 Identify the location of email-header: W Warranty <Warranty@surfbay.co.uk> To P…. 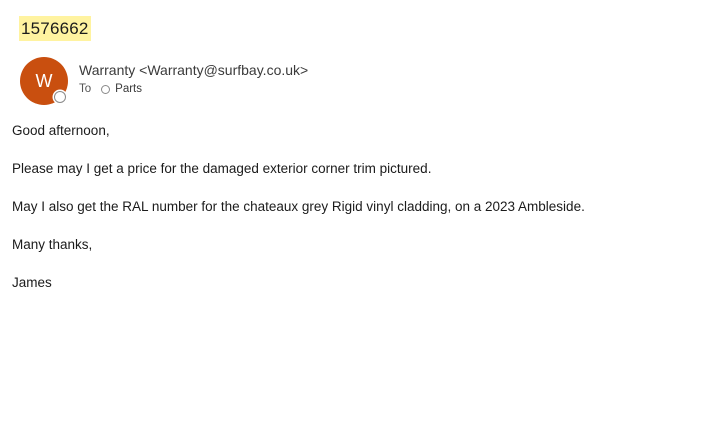
(360, 82).